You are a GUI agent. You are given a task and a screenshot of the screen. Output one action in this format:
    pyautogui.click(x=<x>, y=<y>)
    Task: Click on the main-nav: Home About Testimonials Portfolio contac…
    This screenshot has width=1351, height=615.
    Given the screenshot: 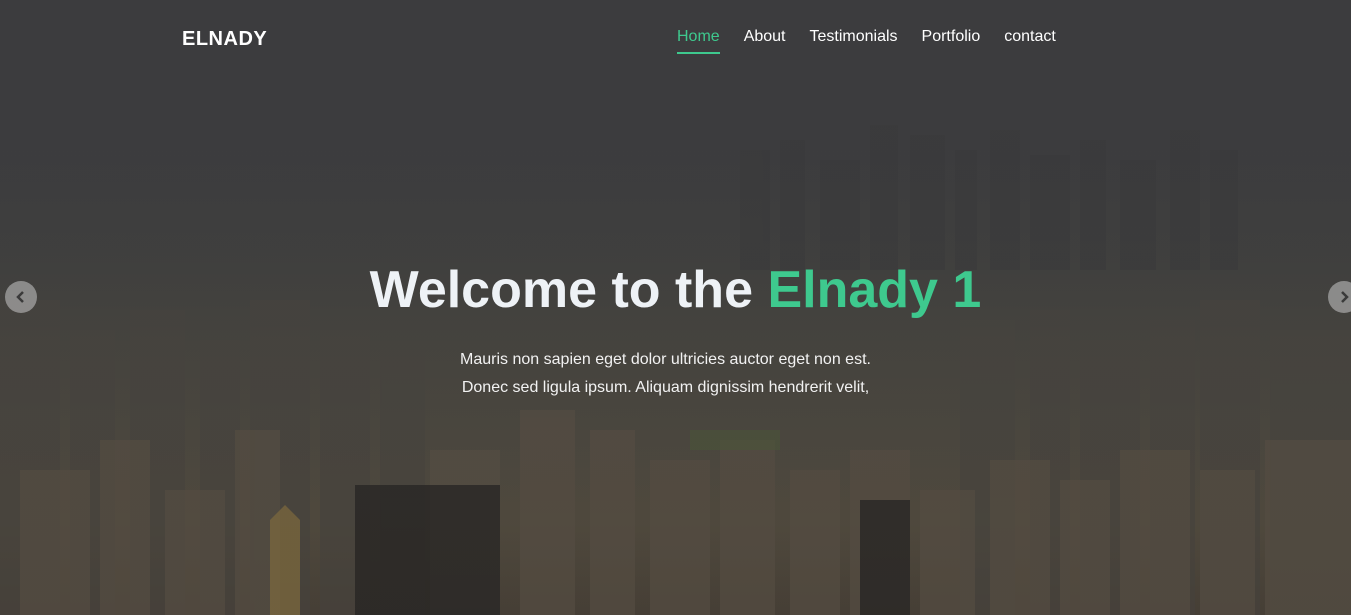 What is the action you would take?
    pyautogui.click(x=878, y=41)
    